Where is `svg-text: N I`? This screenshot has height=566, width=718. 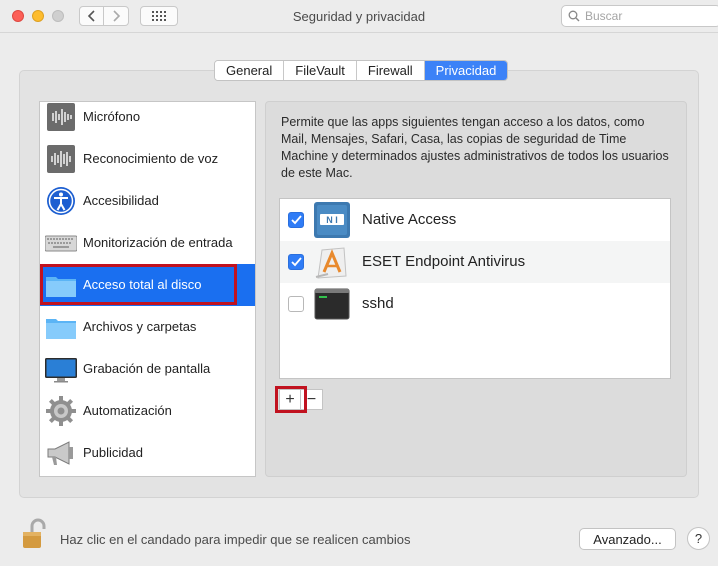
svg-text: N I is located at coordinates (332, 220).